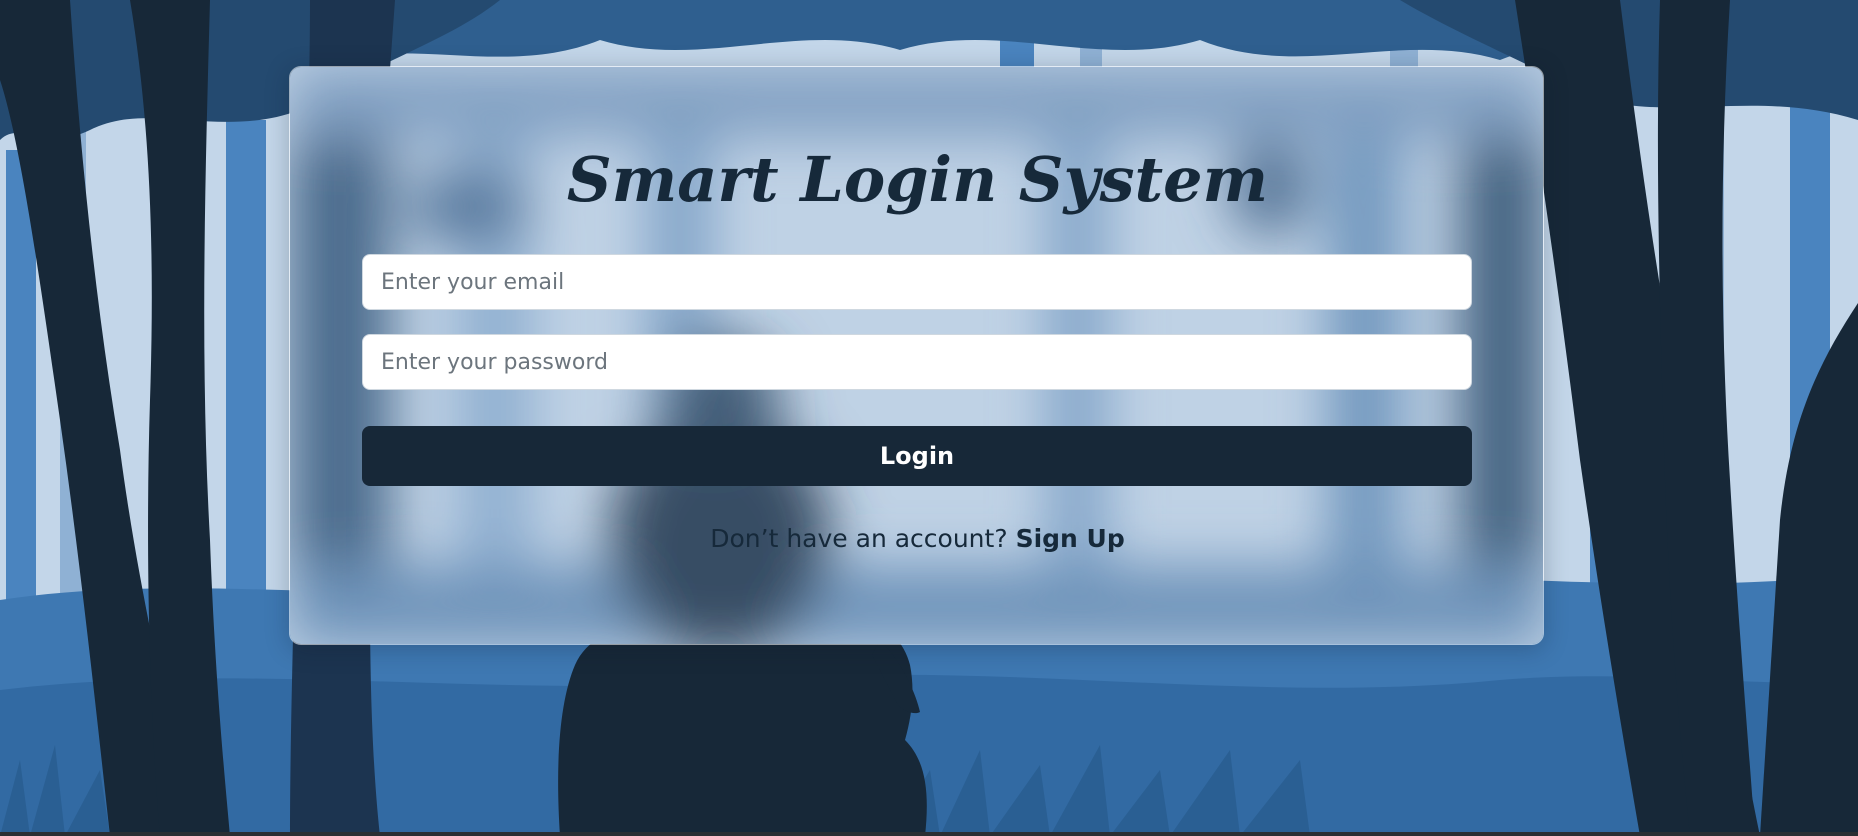 This screenshot has width=1858, height=836. I want to click on email-input, so click(917, 282).